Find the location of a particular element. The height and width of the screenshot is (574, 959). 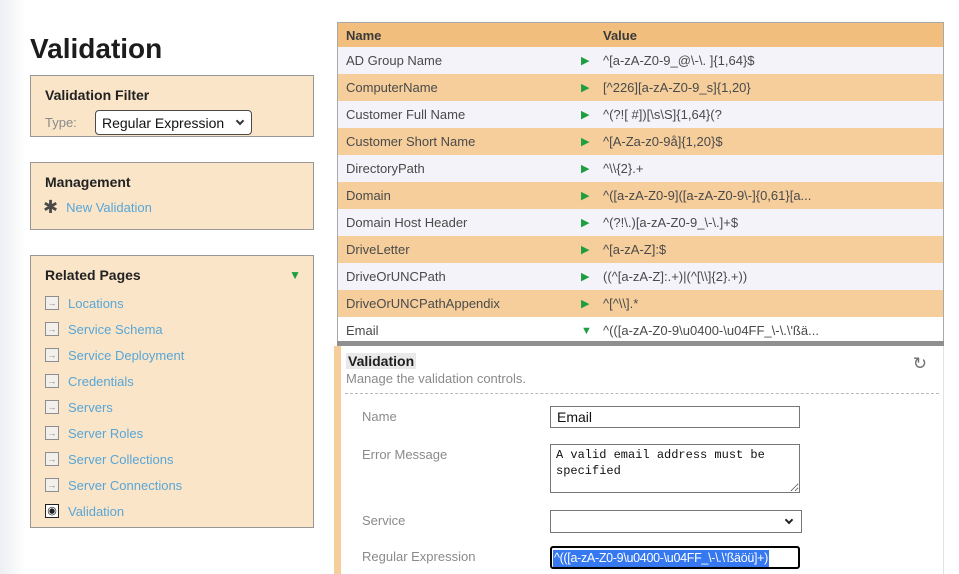

row-name-cell: Customer Short Name is located at coordinates (411, 141).